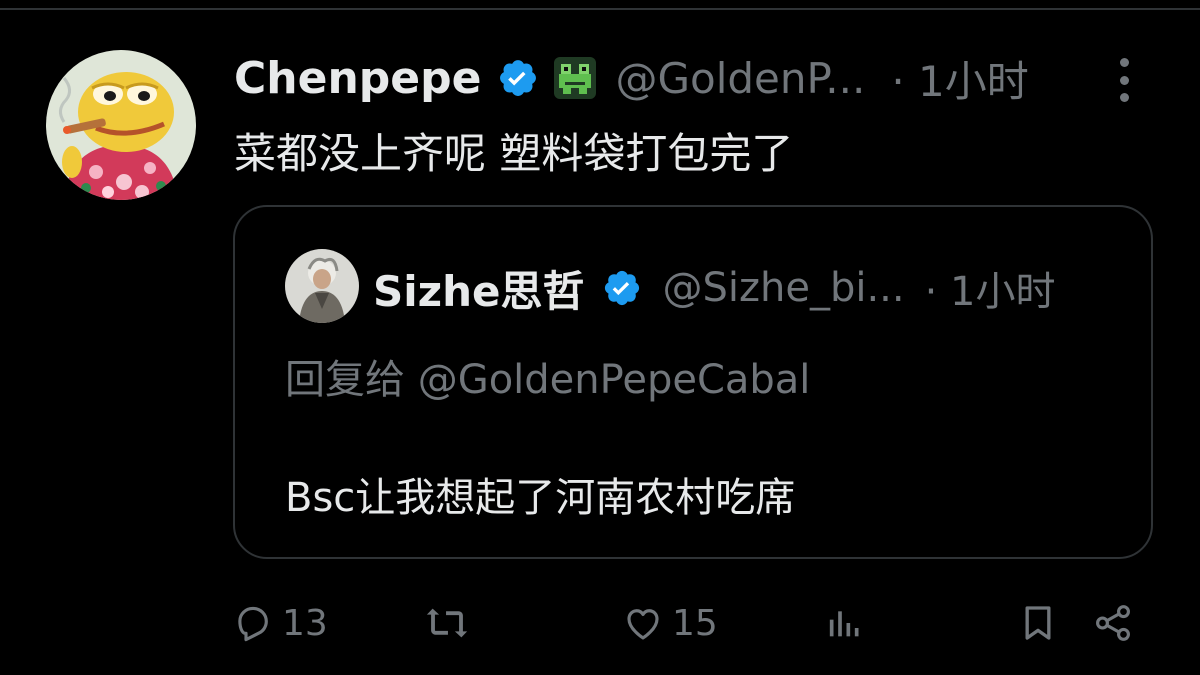 Image resolution: width=1200 pixels, height=675 pixels. I want to click on quoted-timestamp: · 1小时, so click(990, 288).